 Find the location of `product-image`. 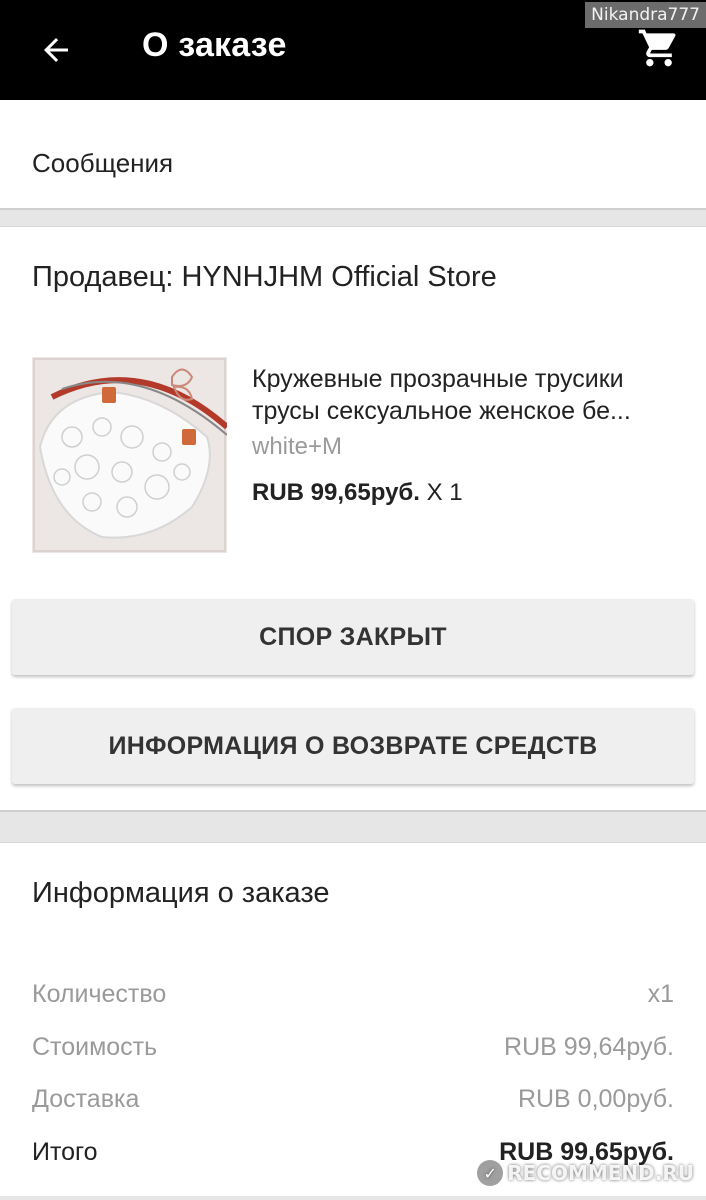

product-image is located at coordinates (129, 455).